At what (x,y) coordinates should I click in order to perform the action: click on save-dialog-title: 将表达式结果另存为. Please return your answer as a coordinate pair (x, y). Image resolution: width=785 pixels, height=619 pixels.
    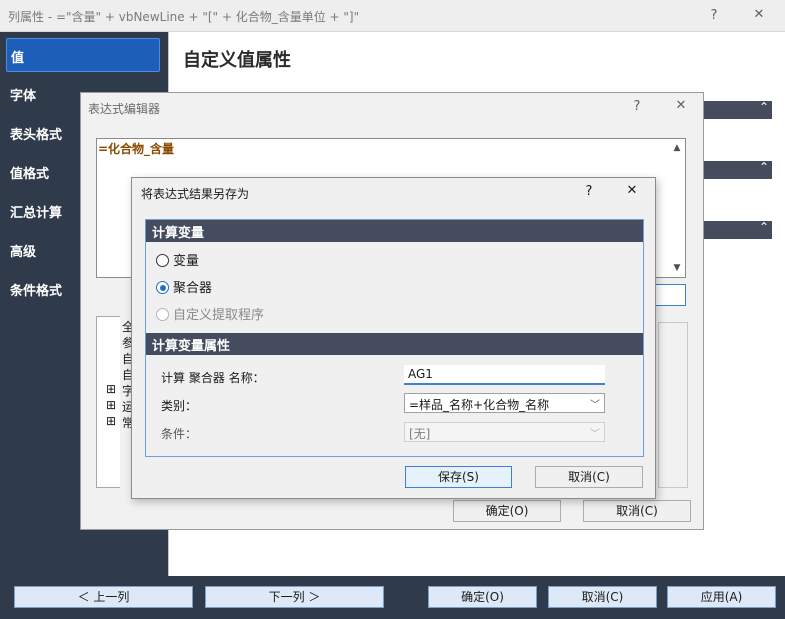
    Looking at the image, I should click on (195, 194).